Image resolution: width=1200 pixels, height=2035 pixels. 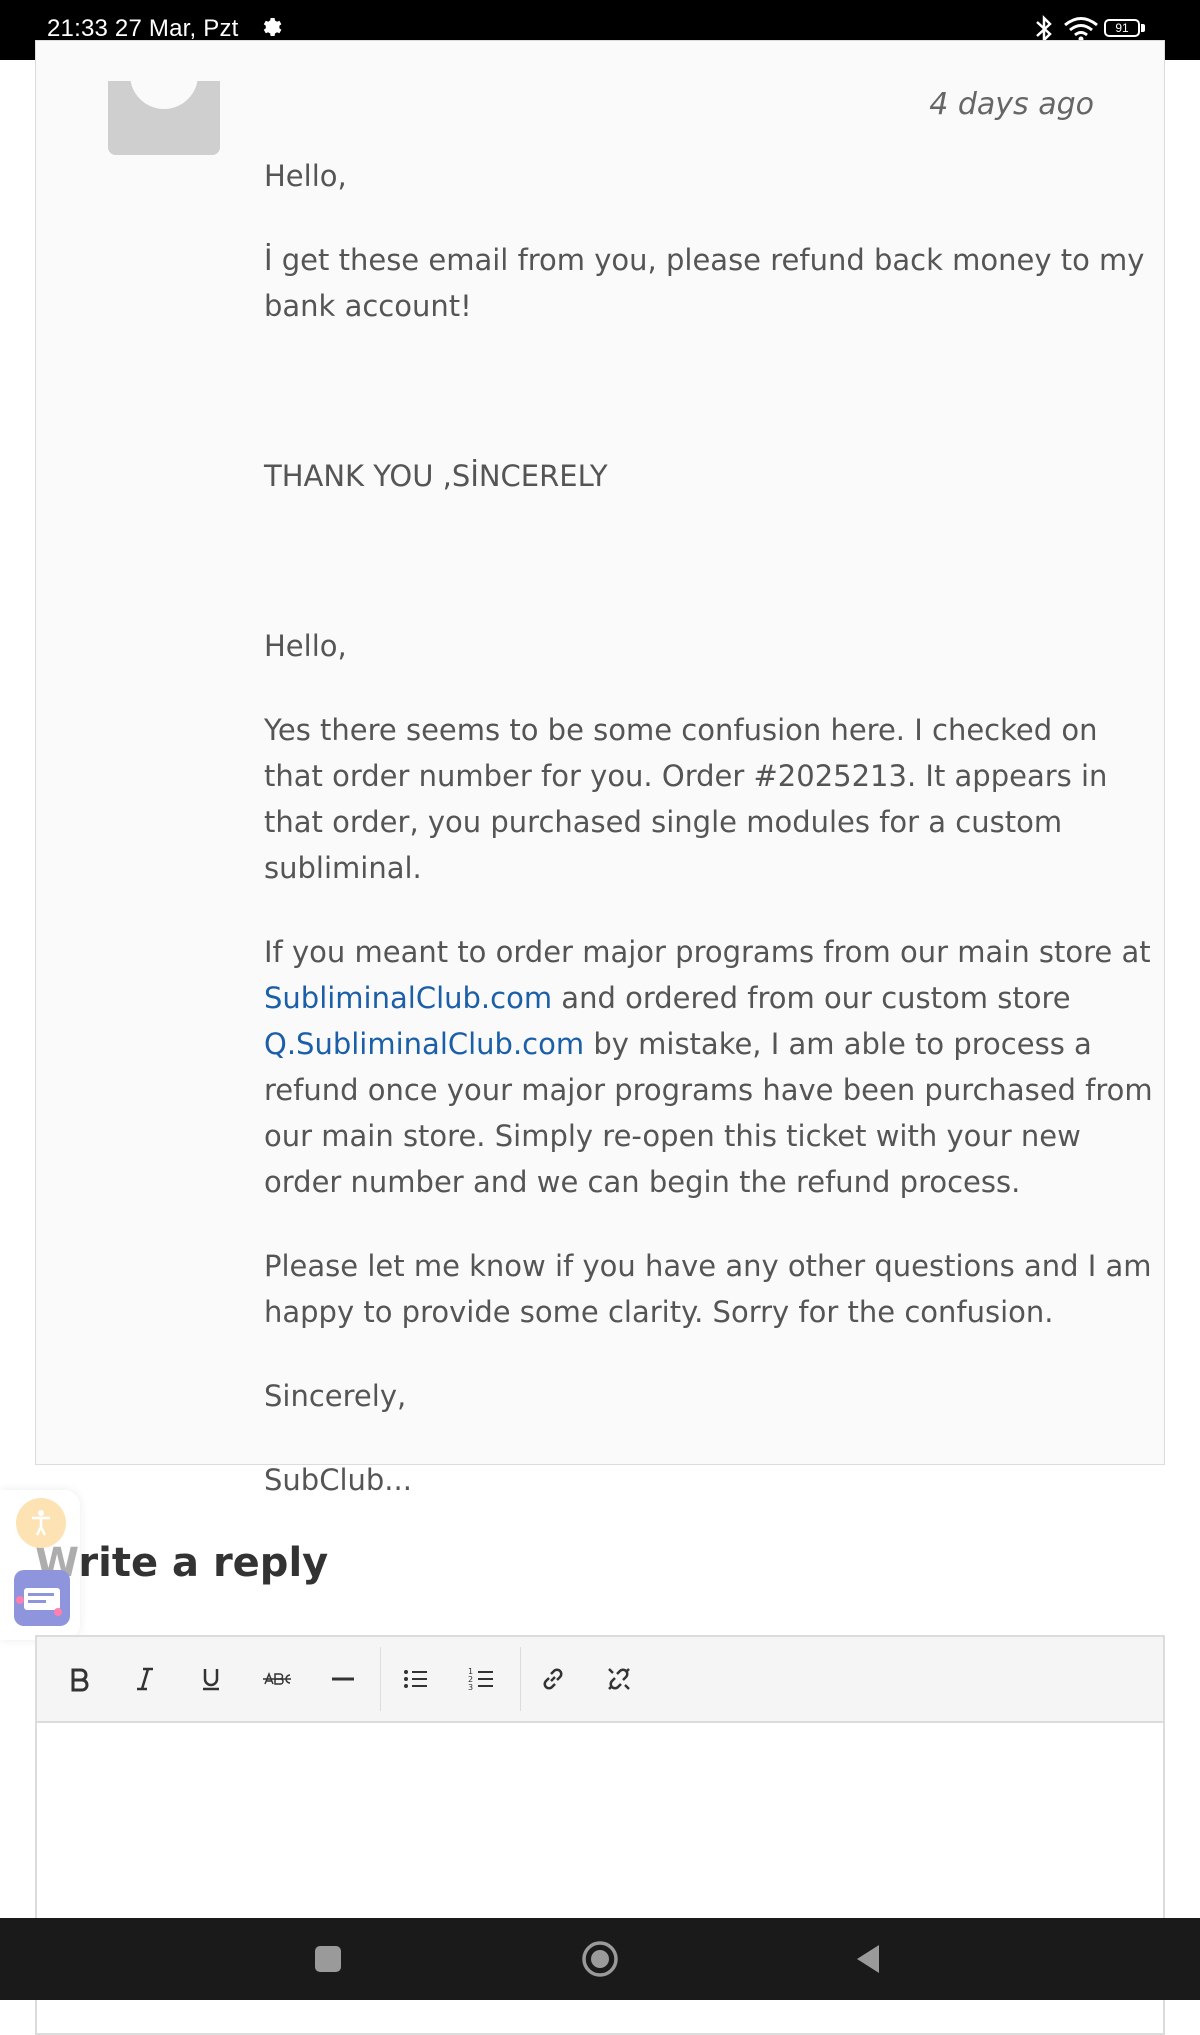 What do you see at coordinates (811, 998) in the screenshot?
I see `agent-paragraph-2-text-b: and ordered from our custom store` at bounding box center [811, 998].